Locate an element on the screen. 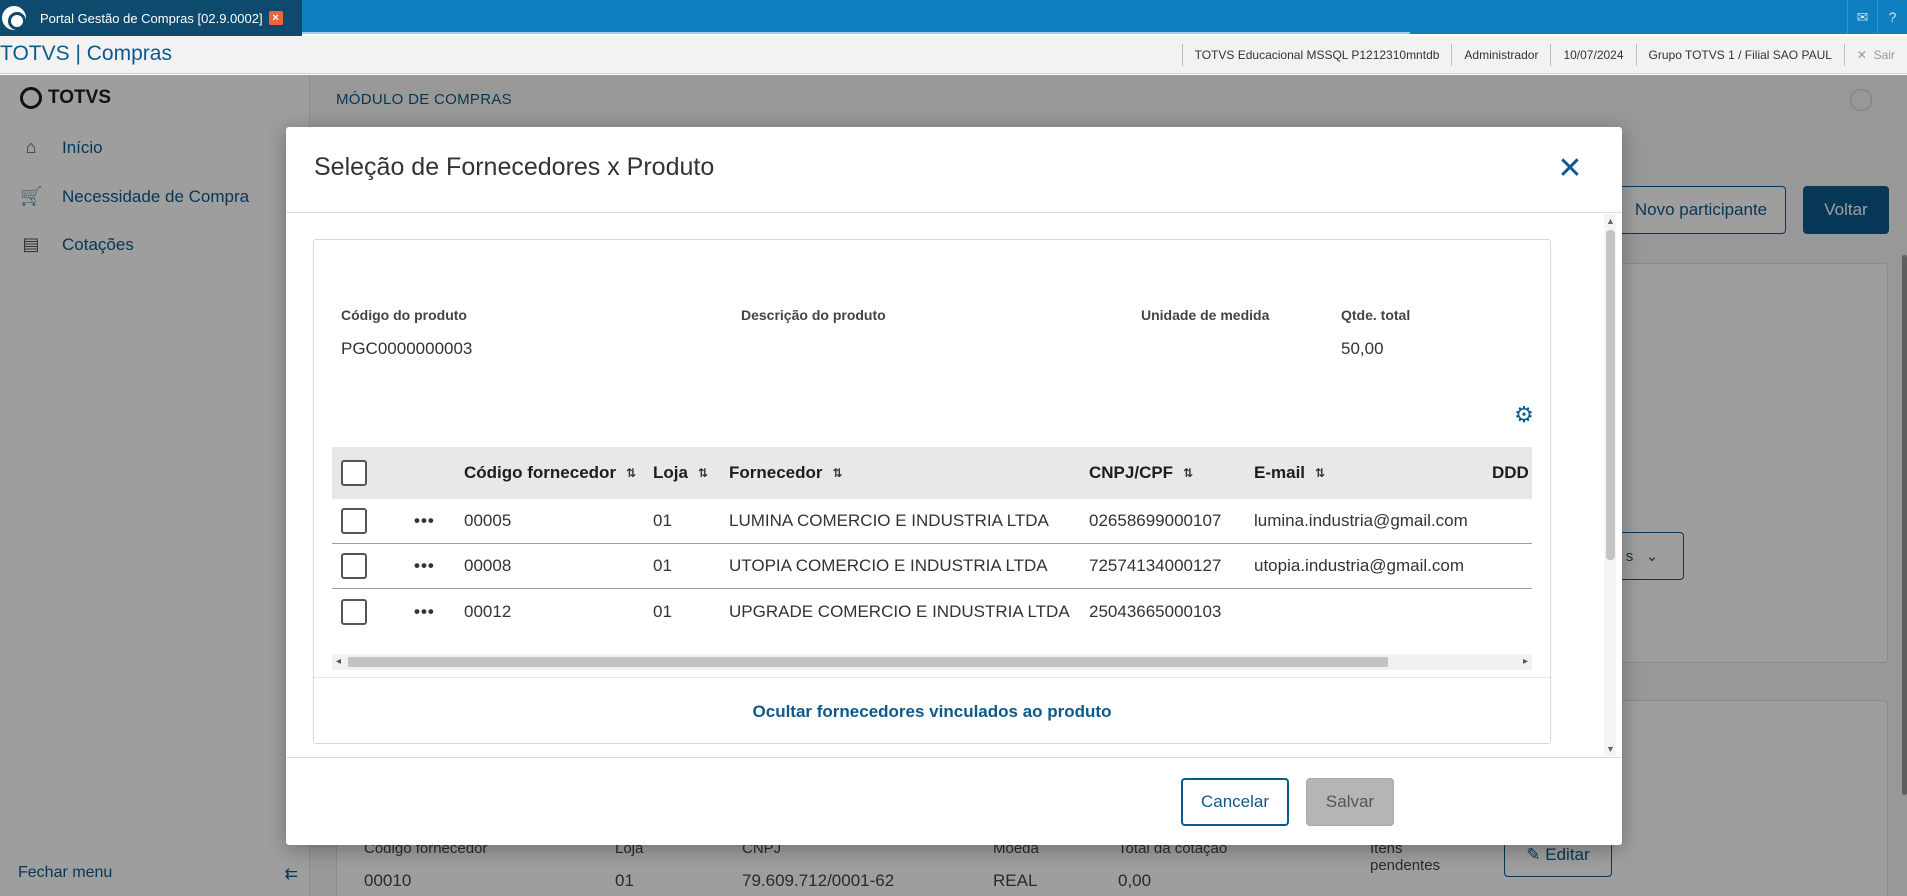  totvs-logo-icon is located at coordinates (14, 18).